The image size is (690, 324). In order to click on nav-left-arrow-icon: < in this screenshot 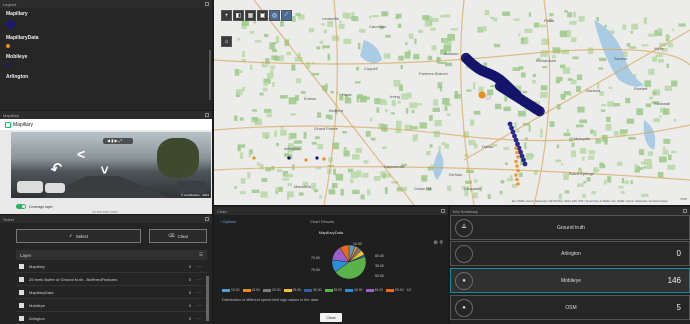, I will do `click(81, 154)`.